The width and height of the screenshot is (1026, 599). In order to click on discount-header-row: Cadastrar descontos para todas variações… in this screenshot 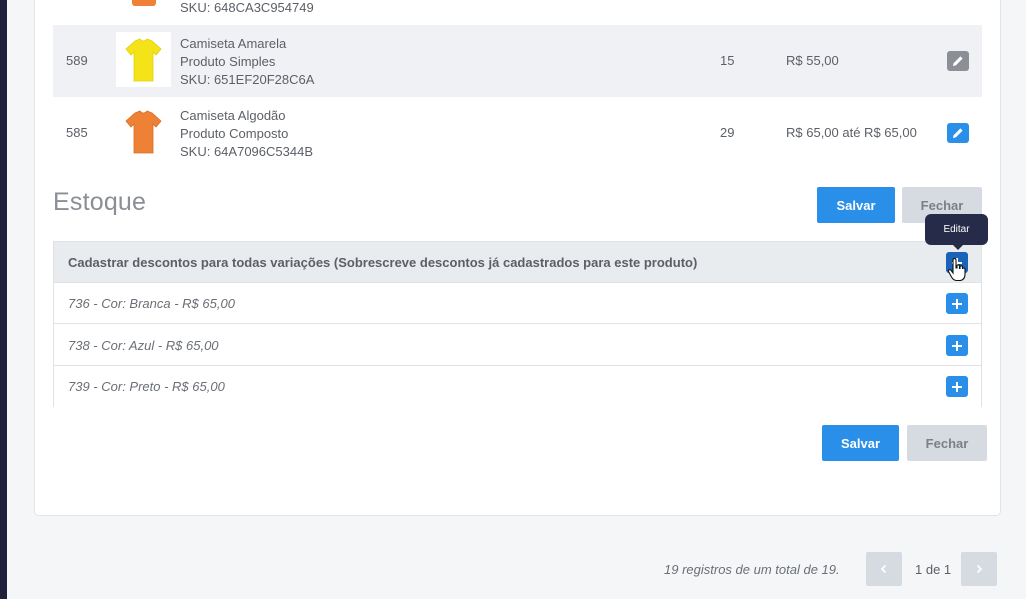, I will do `click(517, 262)`.